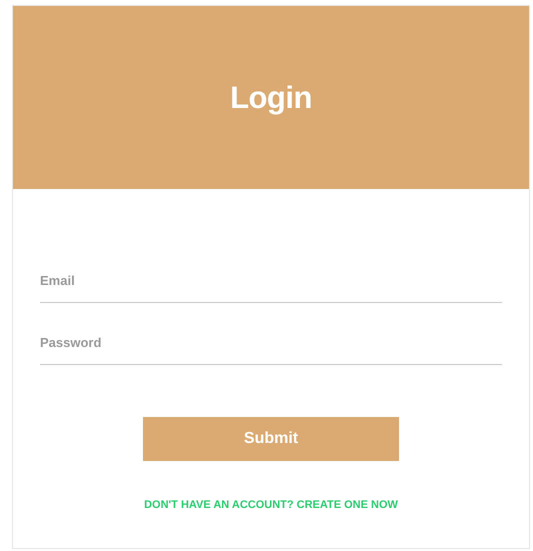 The image size is (533, 551). Describe the element at coordinates (271, 288) in the screenshot. I see `email-field: Email` at that location.